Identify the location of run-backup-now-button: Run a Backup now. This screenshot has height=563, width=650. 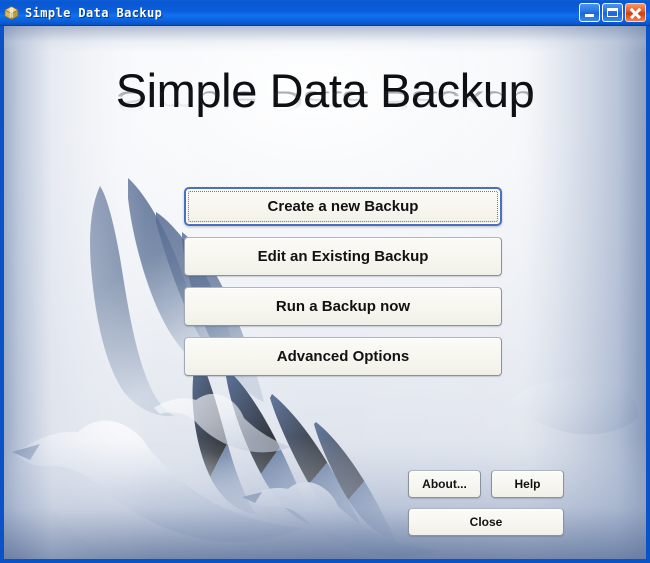
(343, 306).